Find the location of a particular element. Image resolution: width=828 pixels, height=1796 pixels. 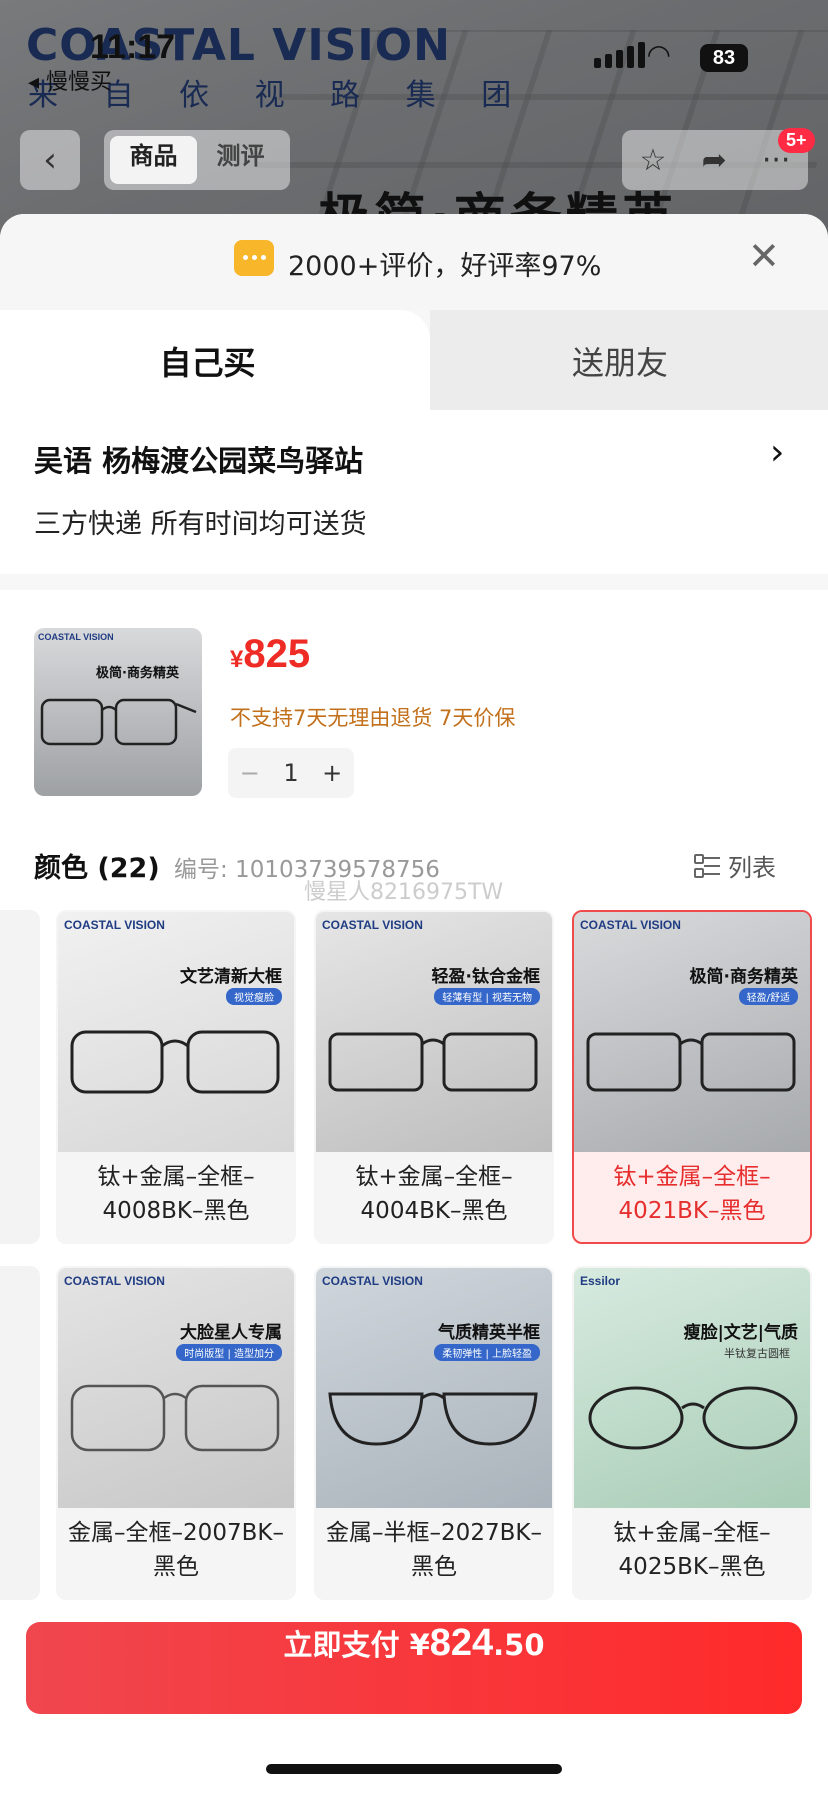

pay-bar: 立即支付 ¥824.50 is located at coordinates (414, 1698).